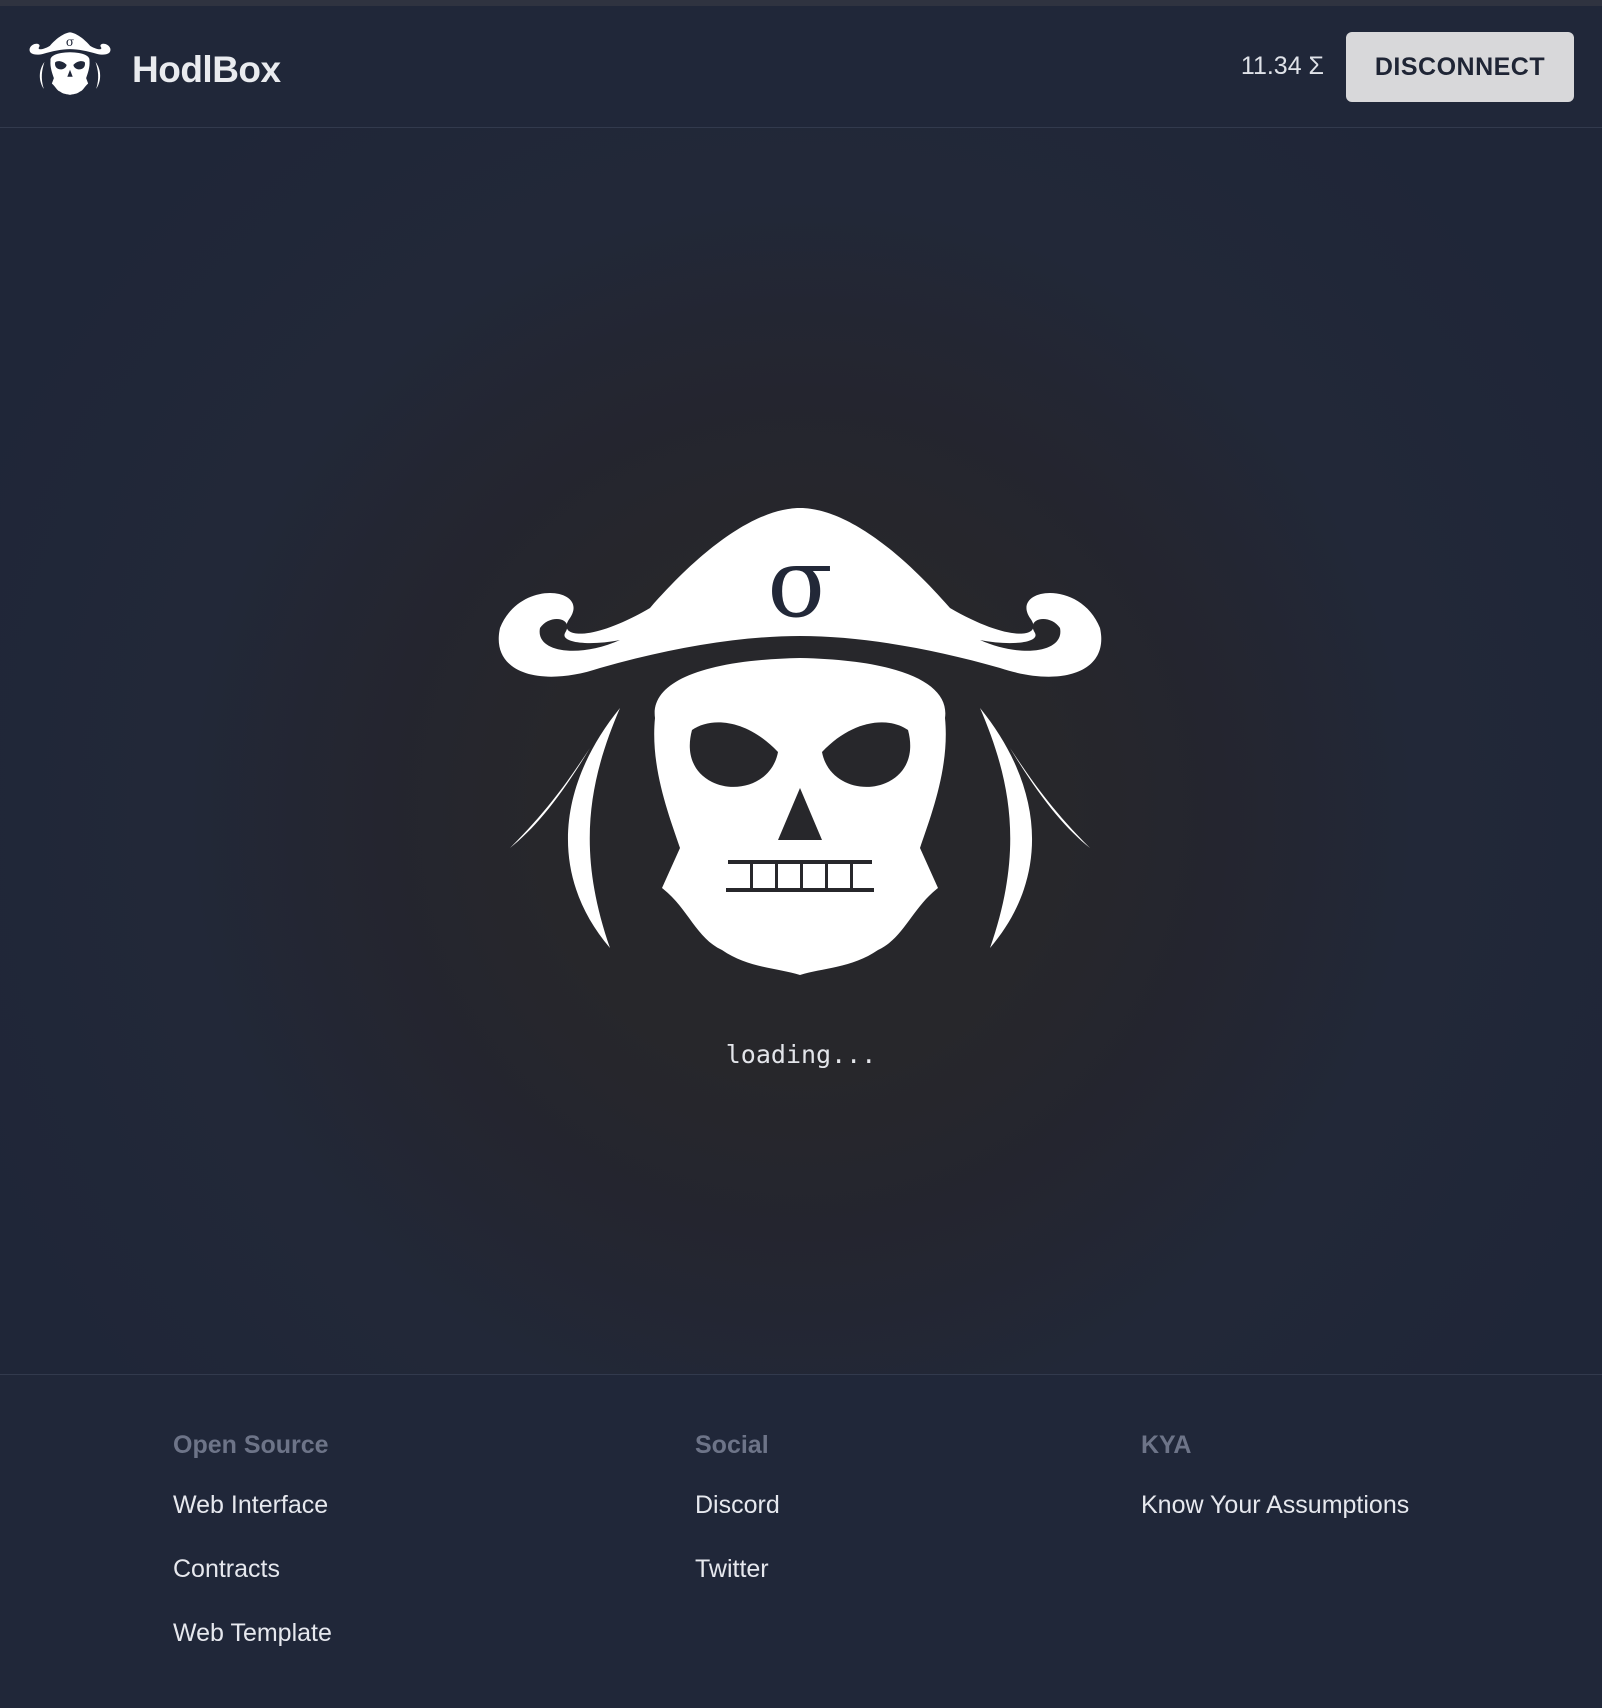  Describe the element at coordinates (737, 1524) in the screenshot. I see `footer-column-social: Social Discord Twitter` at that location.